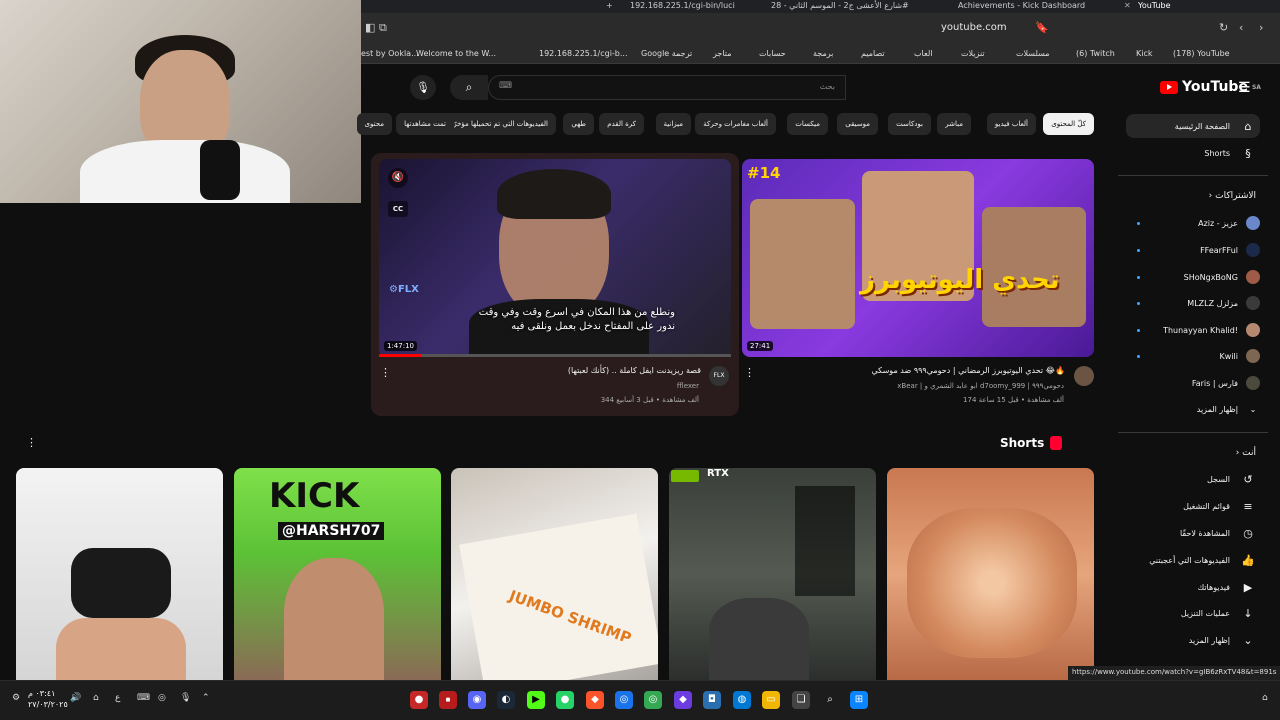 Image resolution: width=1280 pixels, height=720 pixels. What do you see at coordinates (499, 124) in the screenshot?
I see `chip-recently-uploaded: الفيديوهات التي تم تحميلها مؤخرًا` at bounding box center [499, 124].